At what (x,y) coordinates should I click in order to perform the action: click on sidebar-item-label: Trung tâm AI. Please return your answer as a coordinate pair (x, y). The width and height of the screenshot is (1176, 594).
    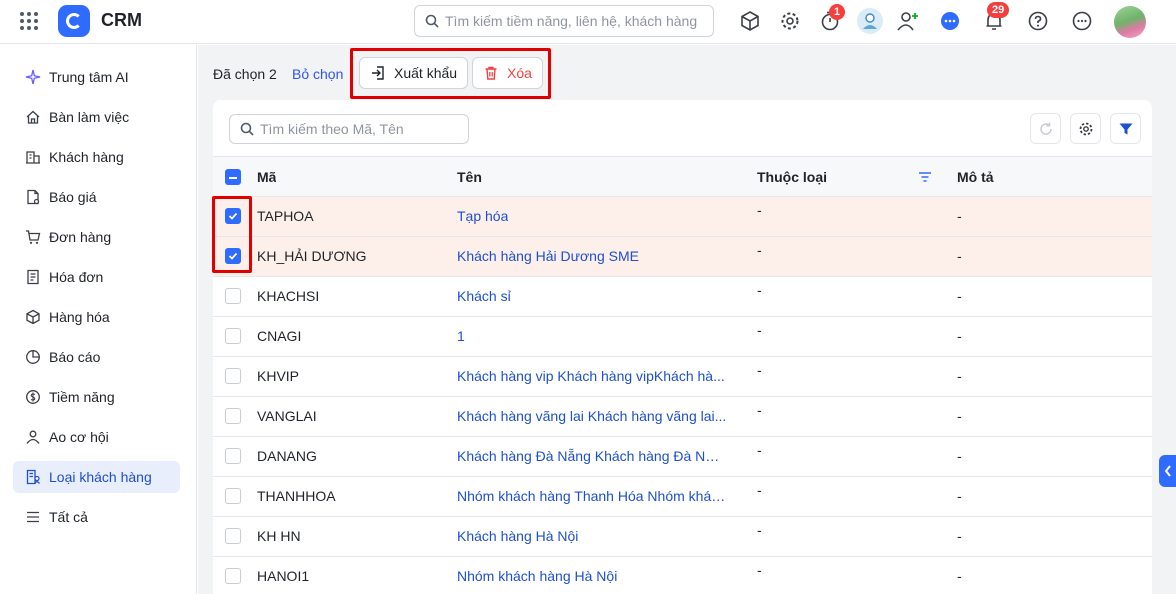
    Looking at the image, I should click on (89, 77).